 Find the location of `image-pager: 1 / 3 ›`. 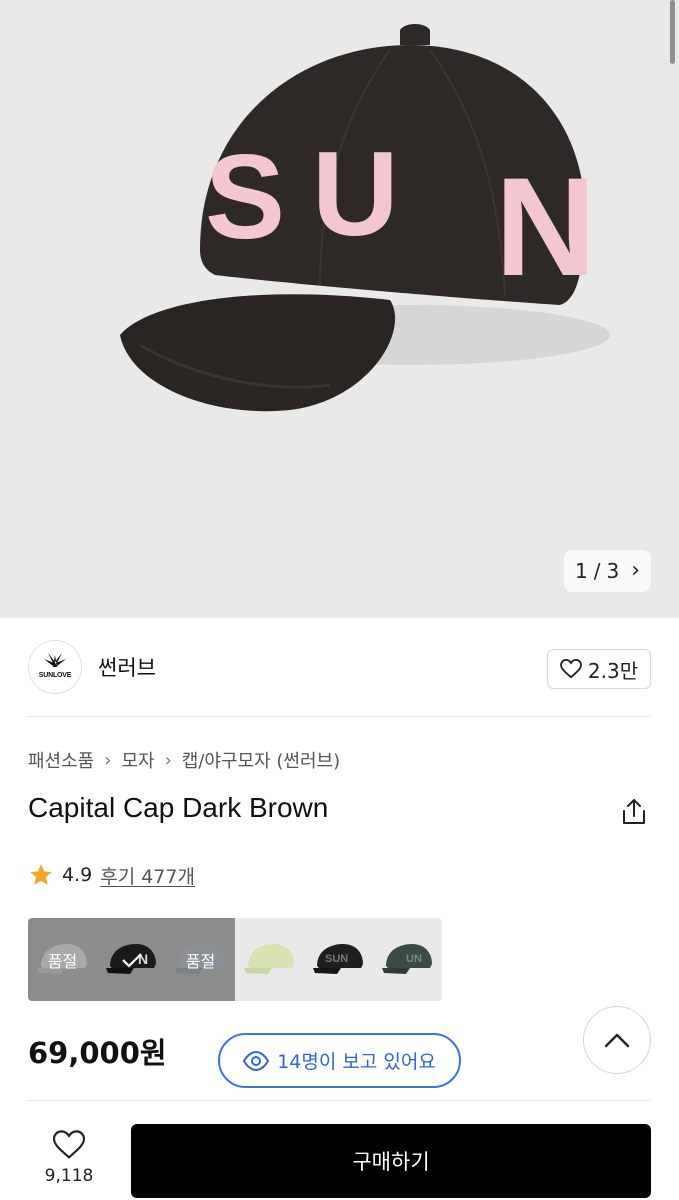

image-pager: 1 / 3 › is located at coordinates (607, 571).